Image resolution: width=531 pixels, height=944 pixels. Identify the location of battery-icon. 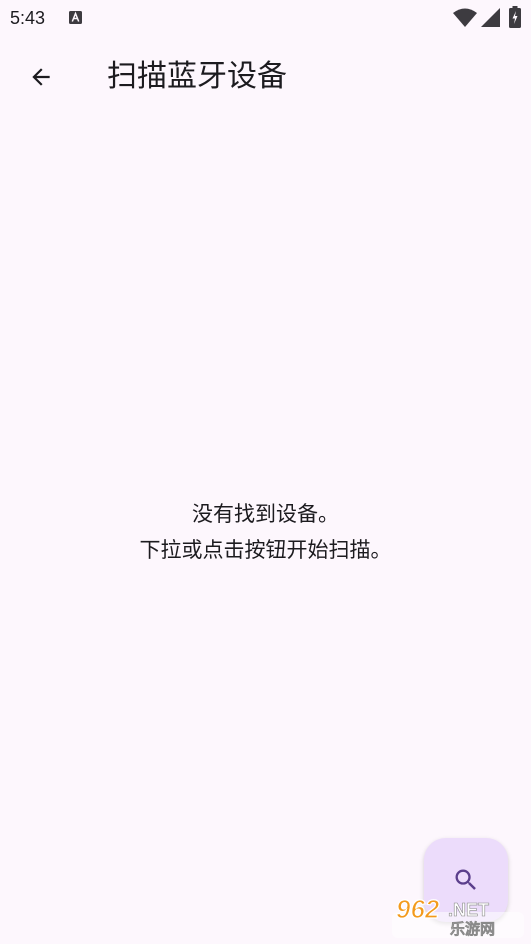
(515, 17).